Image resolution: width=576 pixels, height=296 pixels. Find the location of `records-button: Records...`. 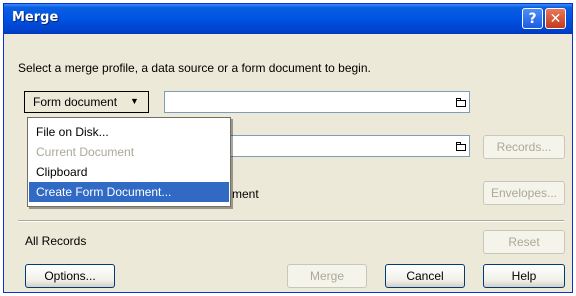

records-button: Records... is located at coordinates (524, 147).